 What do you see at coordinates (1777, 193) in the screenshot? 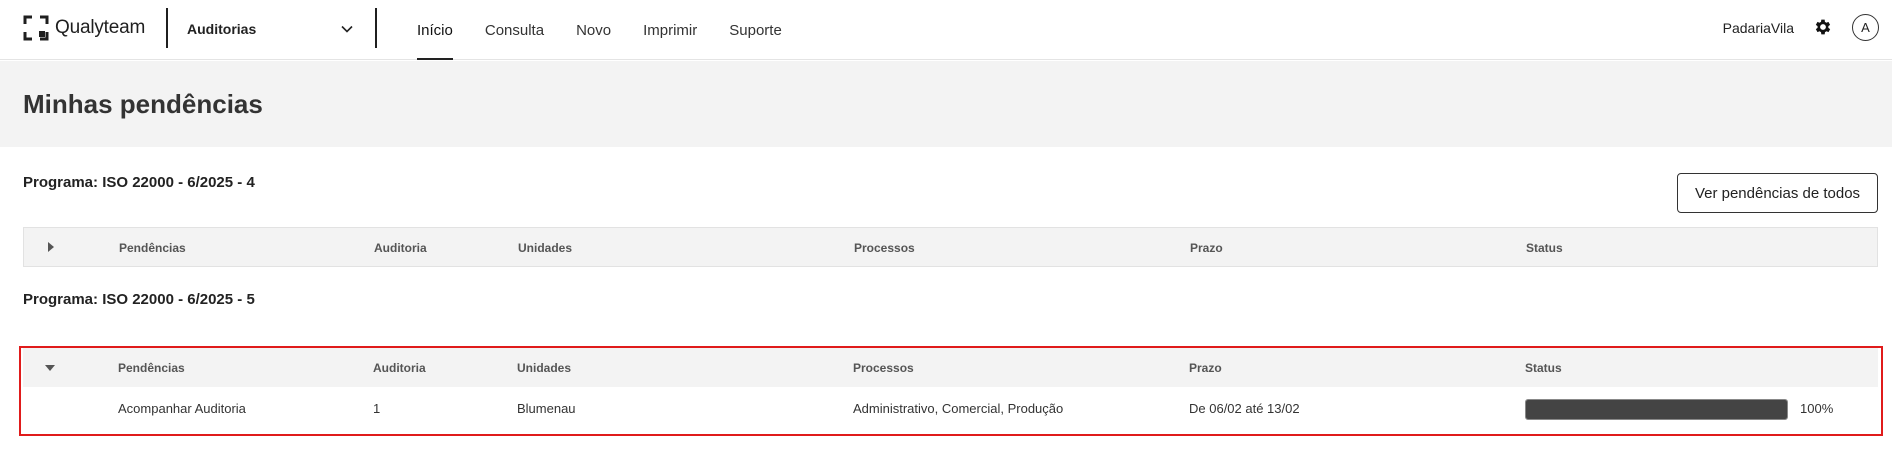
I see `view-all-pending-button: Ver pendências de todos` at bounding box center [1777, 193].